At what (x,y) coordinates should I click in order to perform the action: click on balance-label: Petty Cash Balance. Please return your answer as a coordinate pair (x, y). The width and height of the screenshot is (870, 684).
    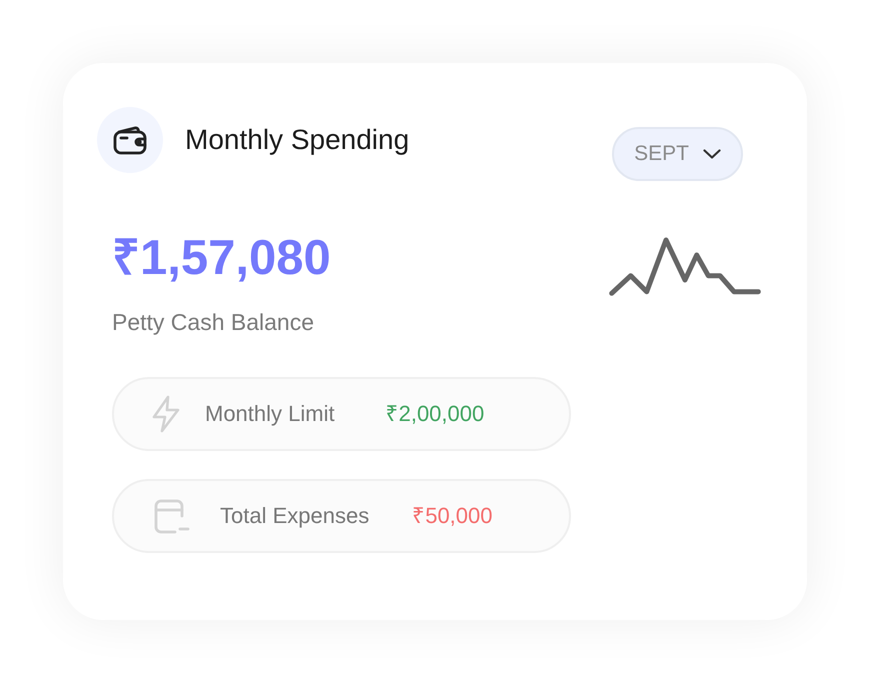
    Looking at the image, I should click on (213, 322).